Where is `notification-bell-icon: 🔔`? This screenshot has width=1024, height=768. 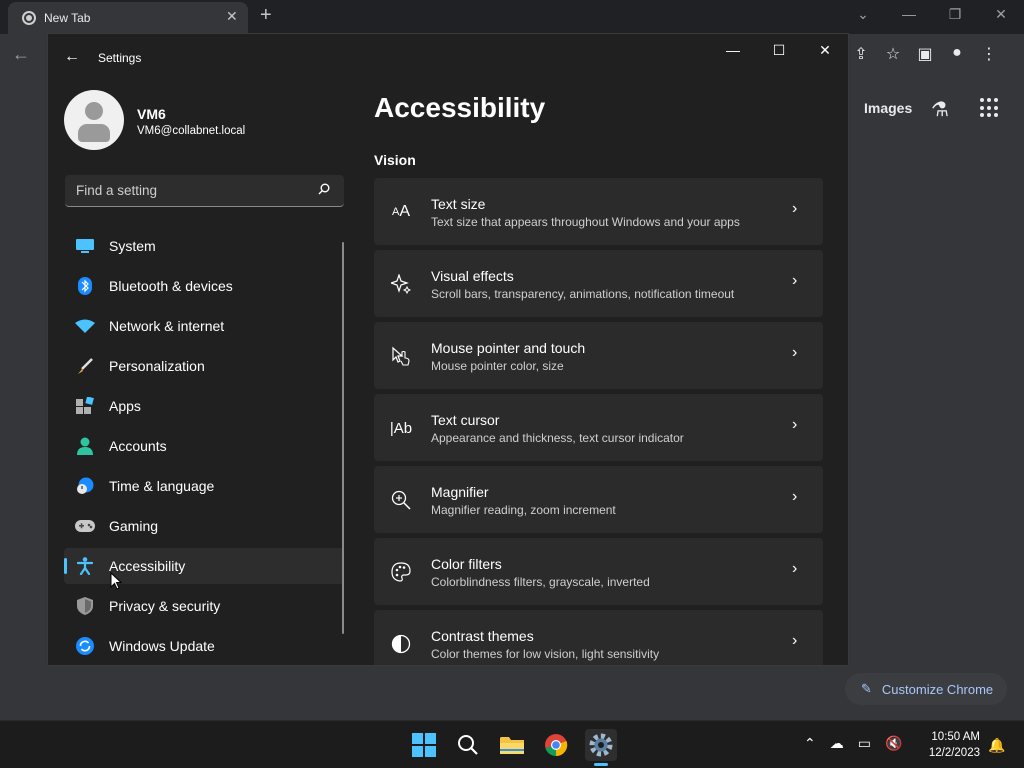 notification-bell-icon: 🔔 is located at coordinates (996, 745).